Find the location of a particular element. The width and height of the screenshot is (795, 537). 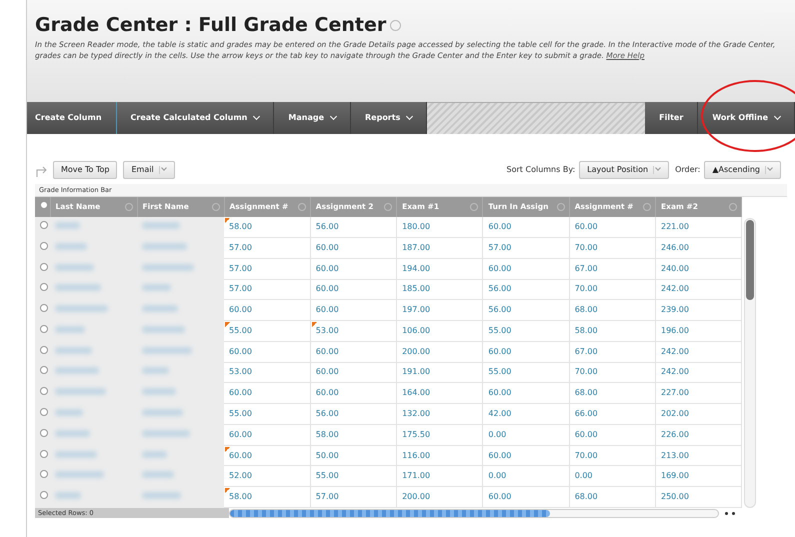

sort-dropdown: Layout Position is located at coordinates (624, 170).